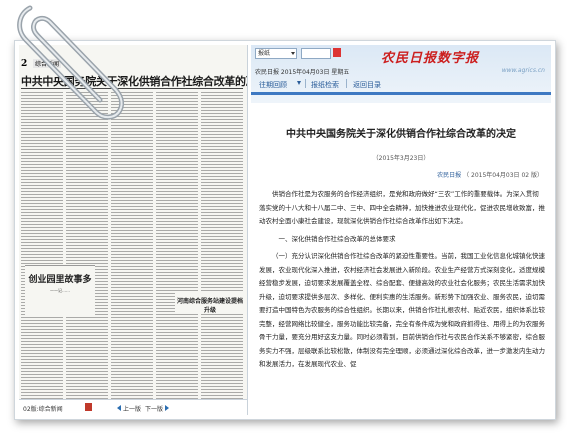 The width and height of the screenshot is (567, 433). What do you see at coordinates (337, 238) in the screenshot?
I see `section-heading: 一、深化供销合作社综合改革的总体要求` at bounding box center [337, 238].